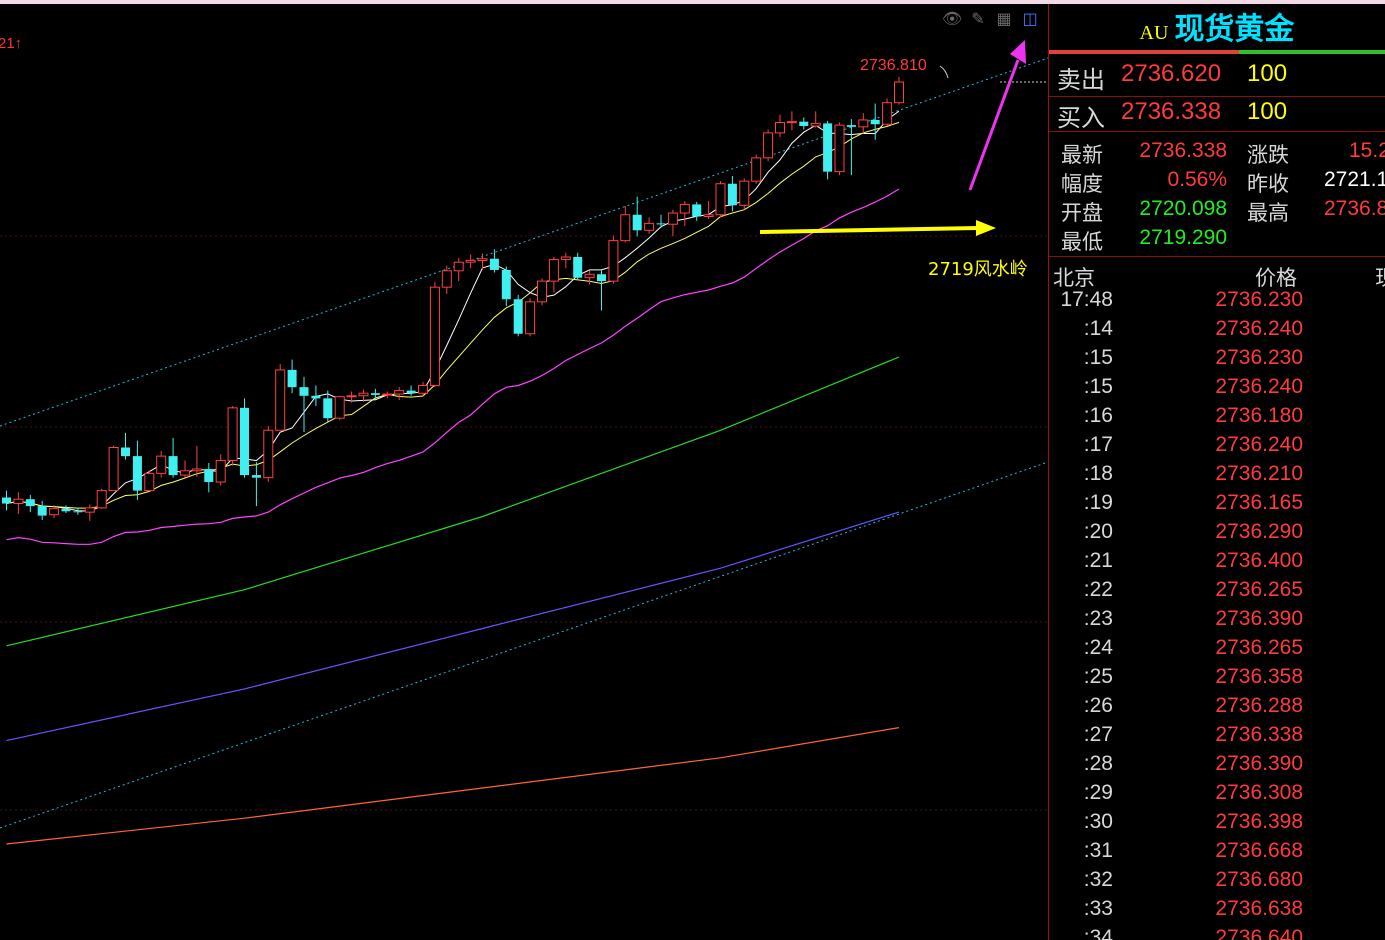 The width and height of the screenshot is (1385, 940). Describe the element at coordinates (1183, 150) in the screenshot. I see `stat-latest-value: 2736.338` at that location.